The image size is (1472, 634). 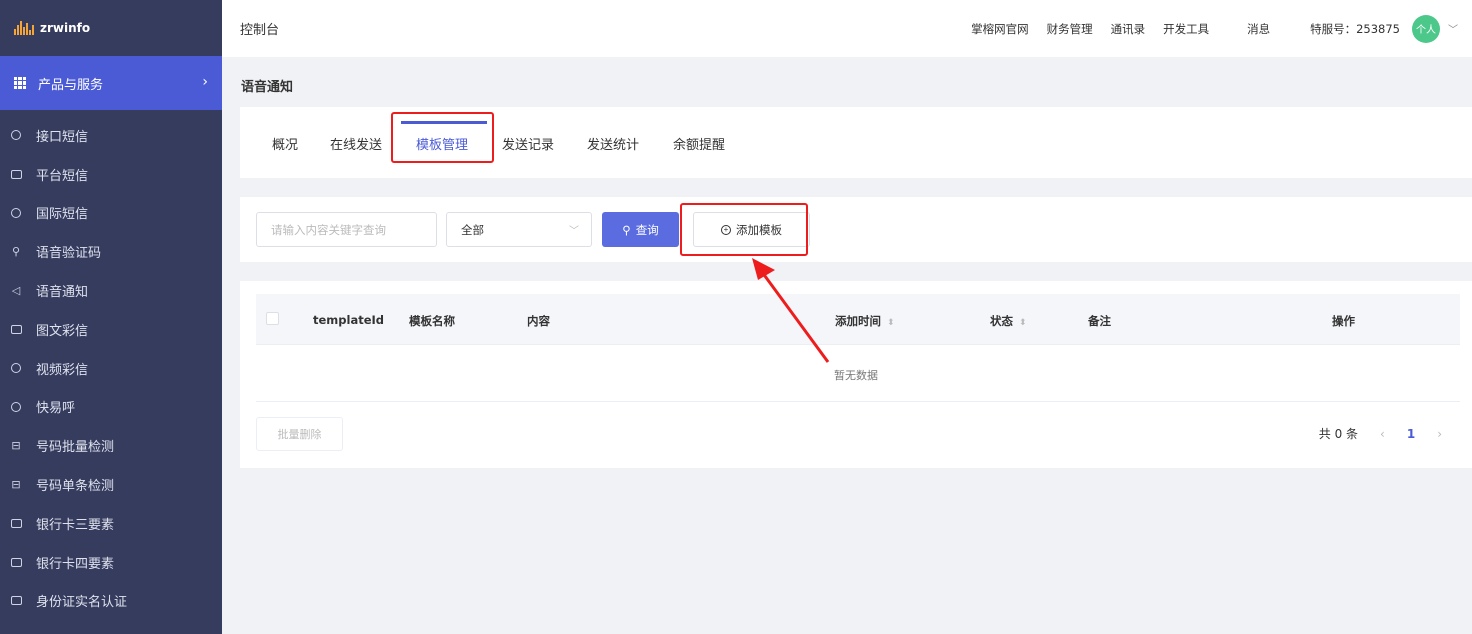 I want to click on sidebar-item-bank4: 银行卡四要素, so click(x=111, y=562).